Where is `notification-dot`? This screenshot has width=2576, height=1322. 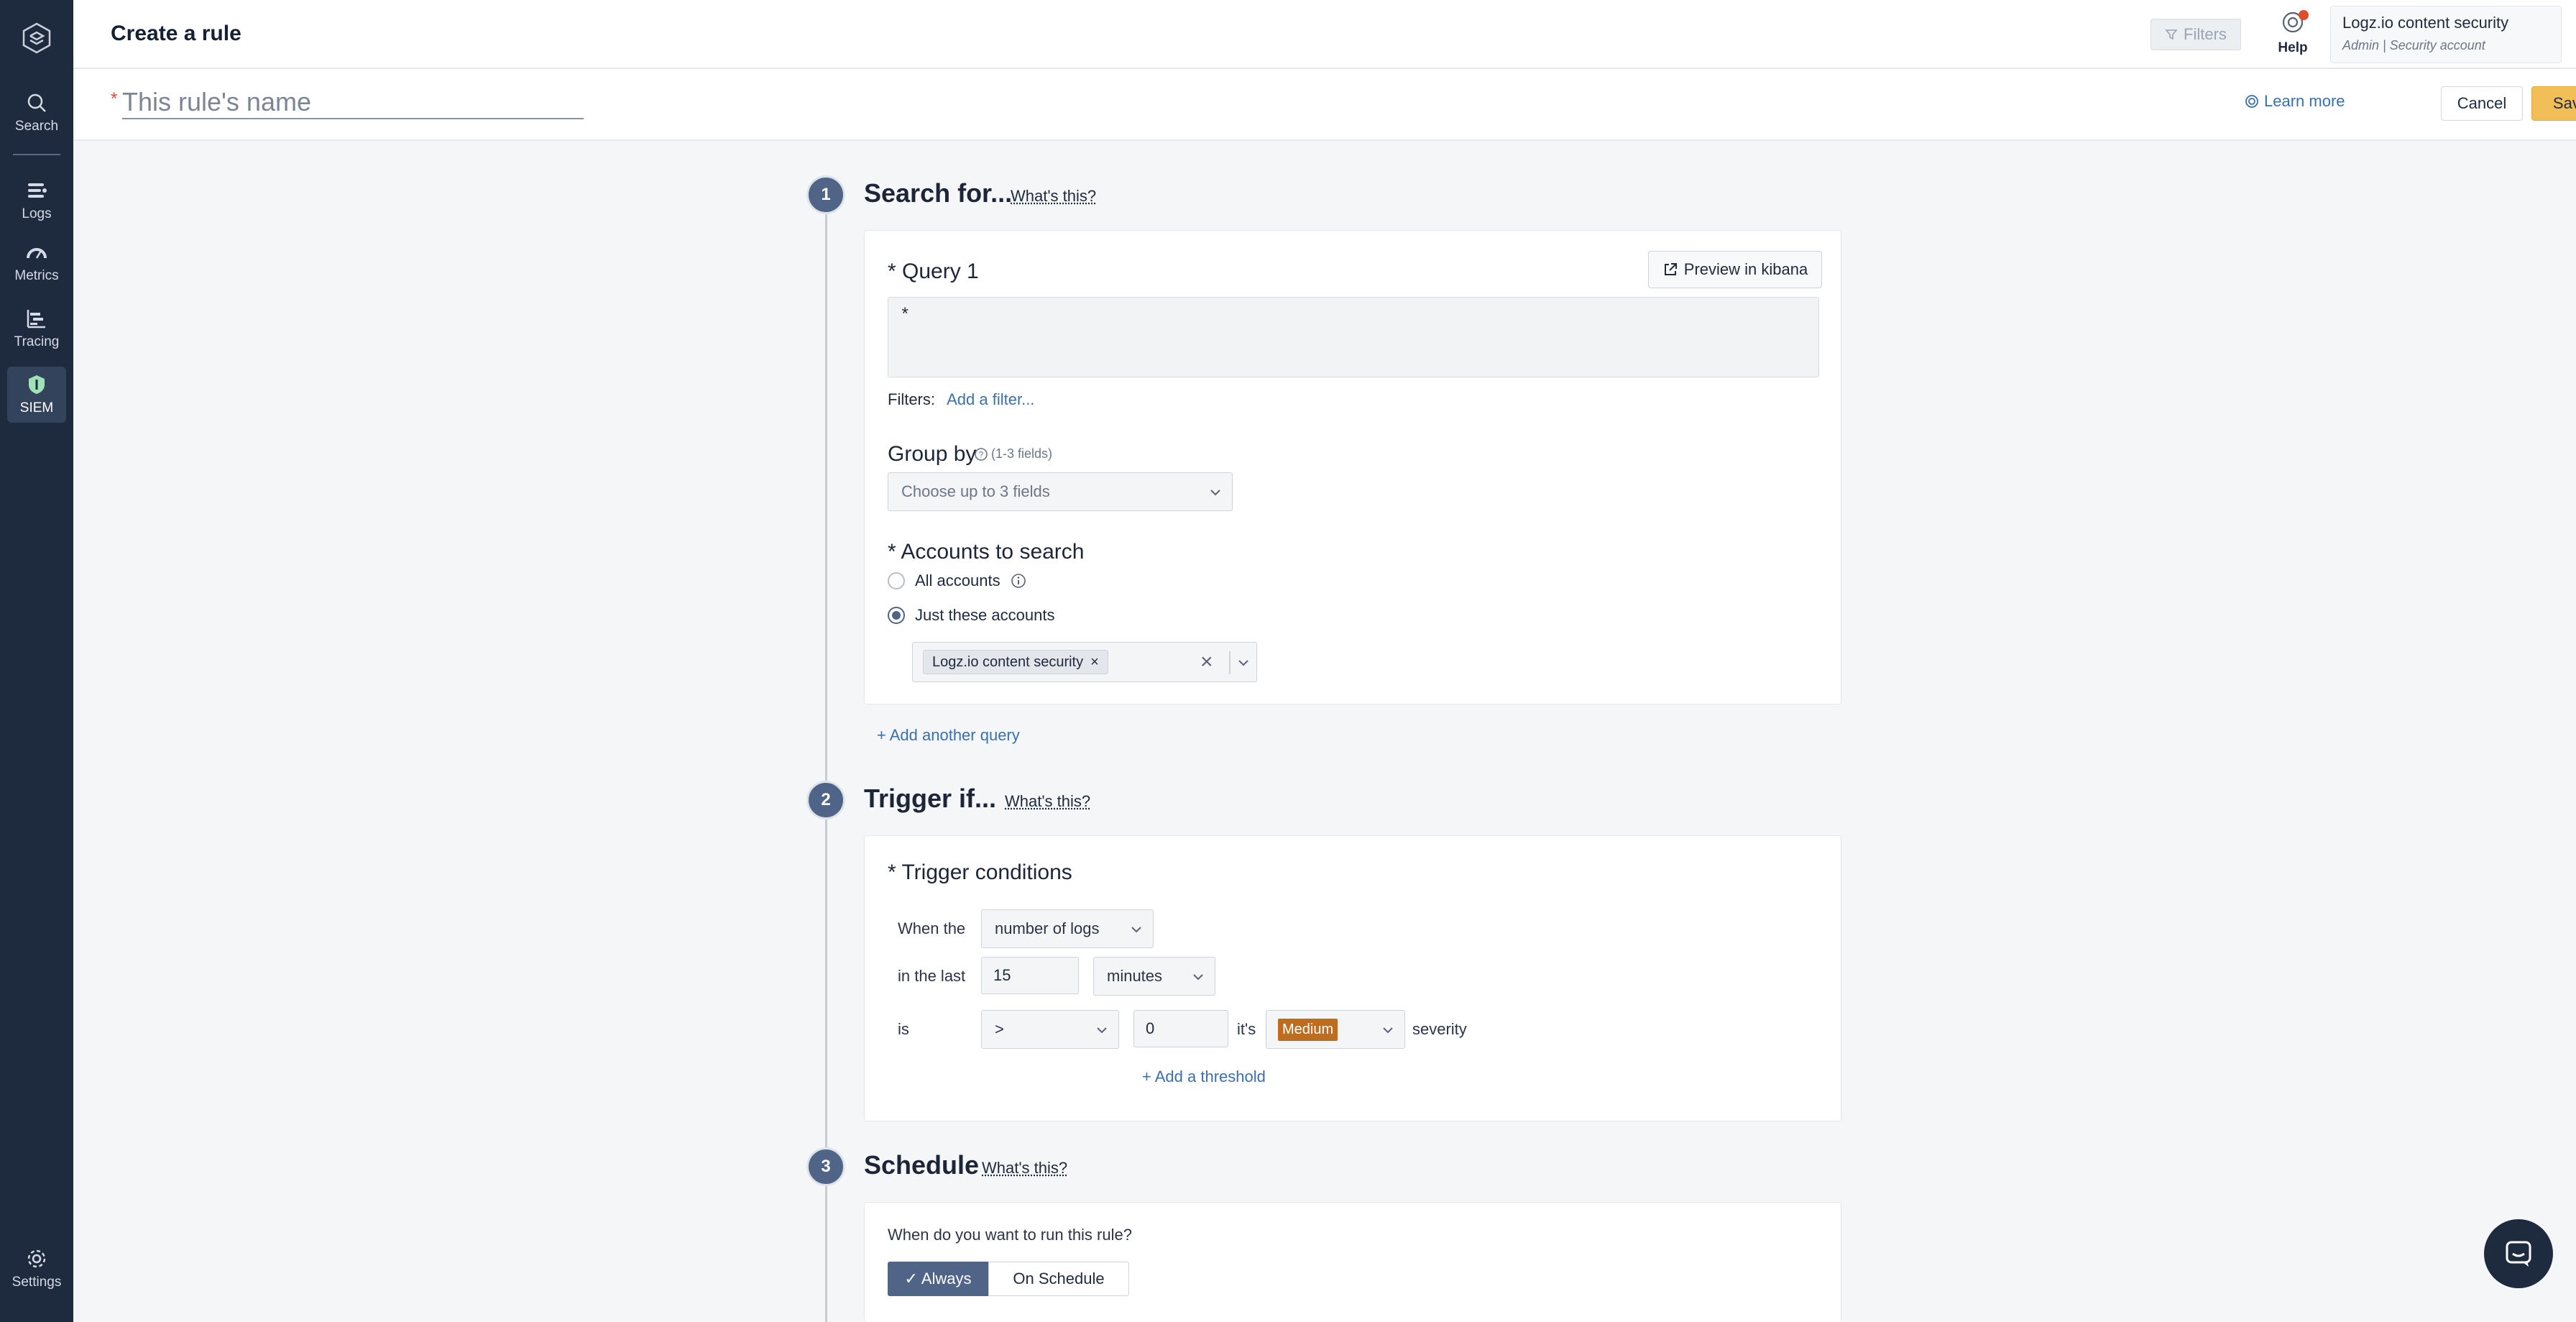
notification-dot is located at coordinates (2304, 15).